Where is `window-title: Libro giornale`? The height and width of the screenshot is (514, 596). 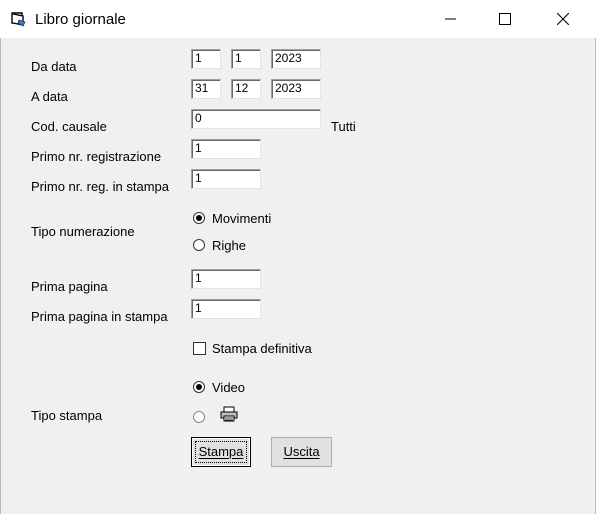
window-title: Libro giornale is located at coordinates (80, 19).